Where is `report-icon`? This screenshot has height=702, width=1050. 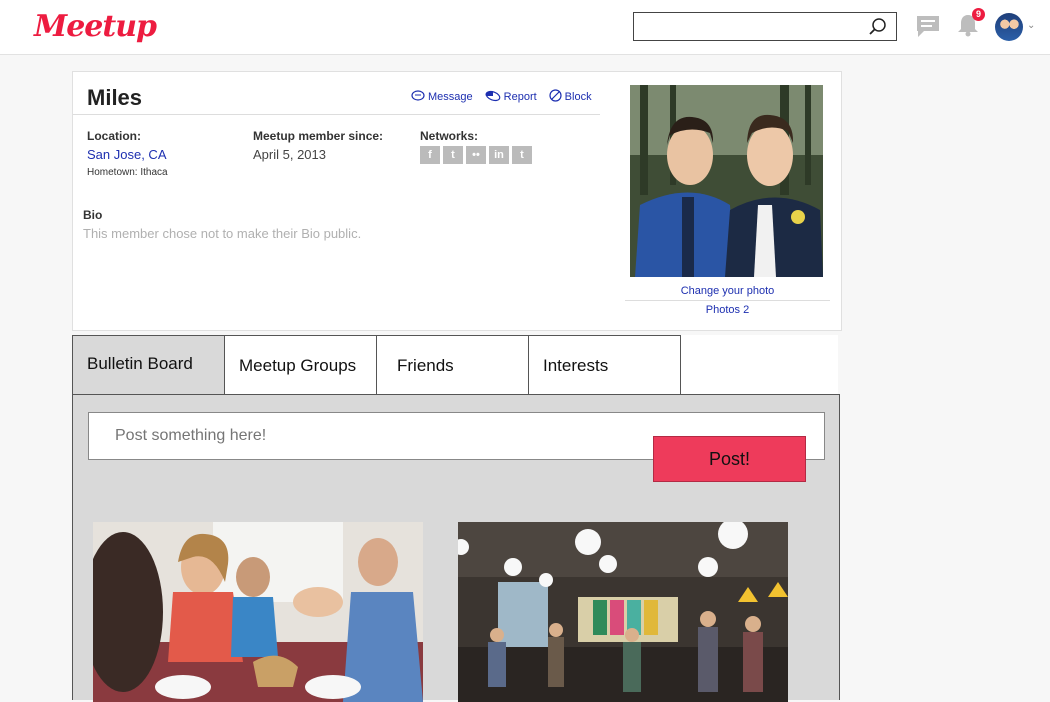 report-icon is located at coordinates (493, 97).